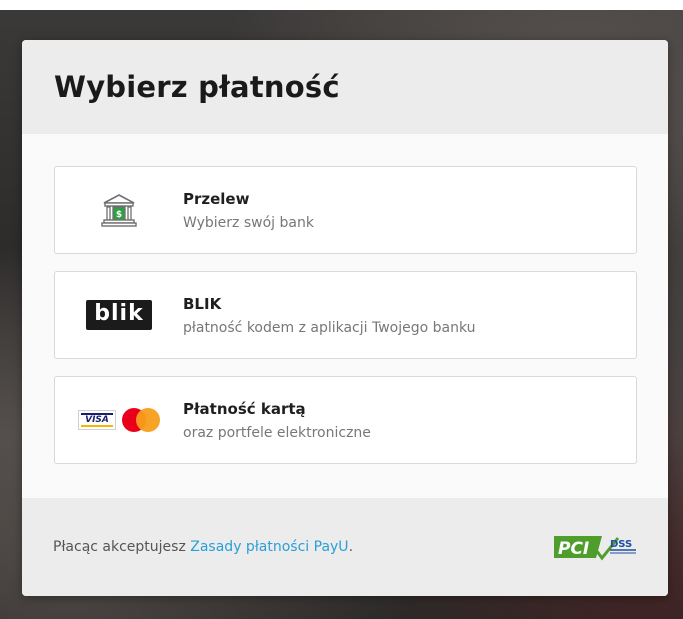 This screenshot has height=619, width=683. I want to click on blik-logo-text: blik, so click(119, 315).